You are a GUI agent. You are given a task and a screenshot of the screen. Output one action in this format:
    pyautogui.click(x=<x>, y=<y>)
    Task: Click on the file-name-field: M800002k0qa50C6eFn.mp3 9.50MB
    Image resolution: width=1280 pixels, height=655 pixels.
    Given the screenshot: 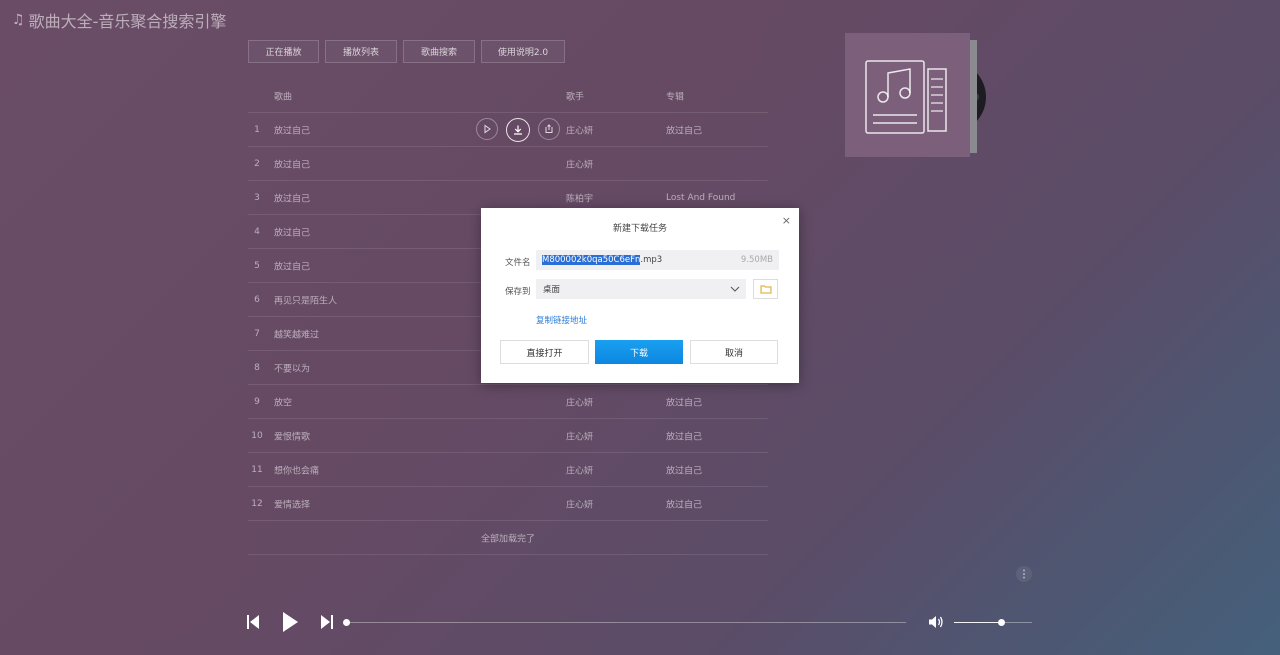 What is the action you would take?
    pyautogui.click(x=657, y=260)
    